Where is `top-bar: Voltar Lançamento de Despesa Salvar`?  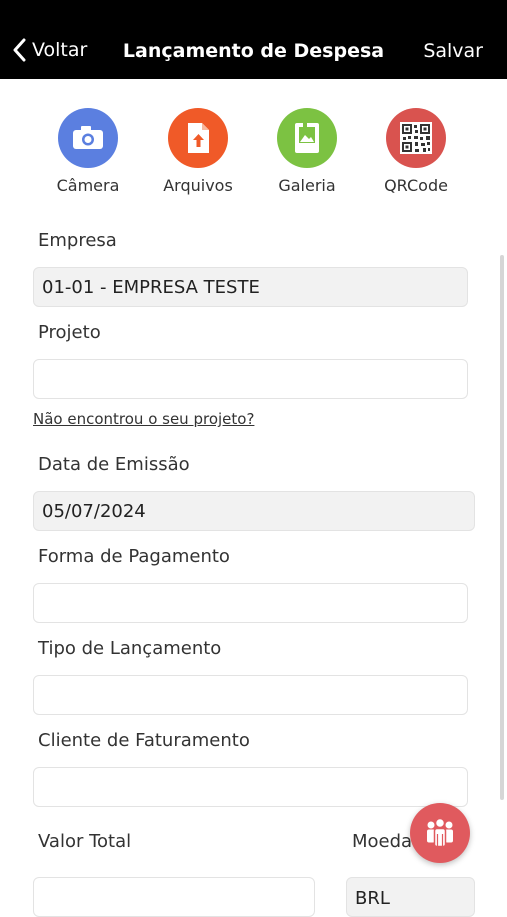
top-bar: Voltar Lançamento de Despesa Salvar is located at coordinates (253, 39).